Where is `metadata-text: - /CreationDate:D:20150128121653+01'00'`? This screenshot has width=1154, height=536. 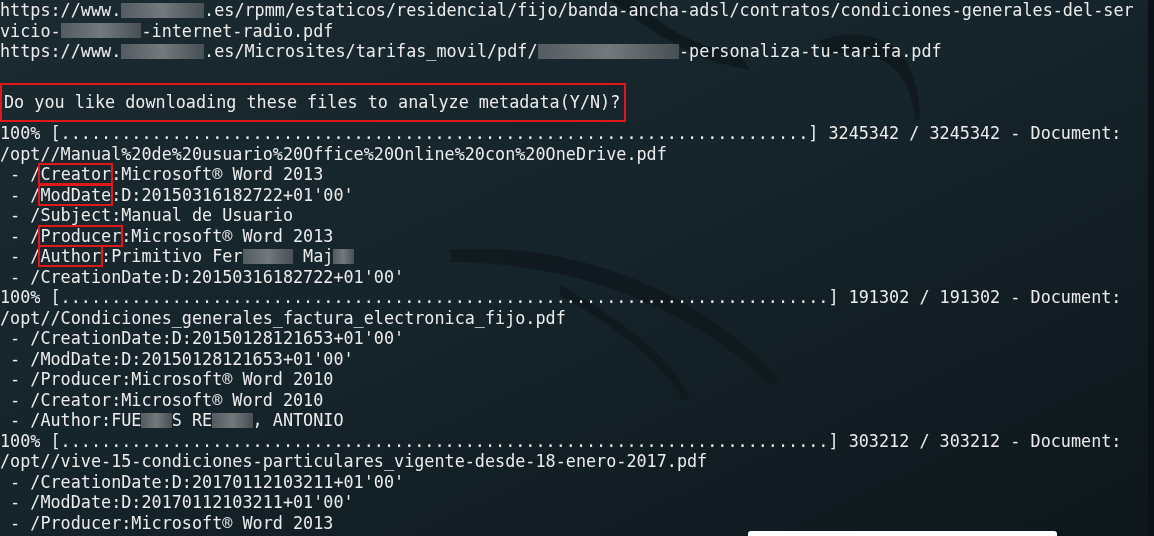 metadata-text: - /CreationDate:D:20150128121653+01'00' is located at coordinates (207, 338).